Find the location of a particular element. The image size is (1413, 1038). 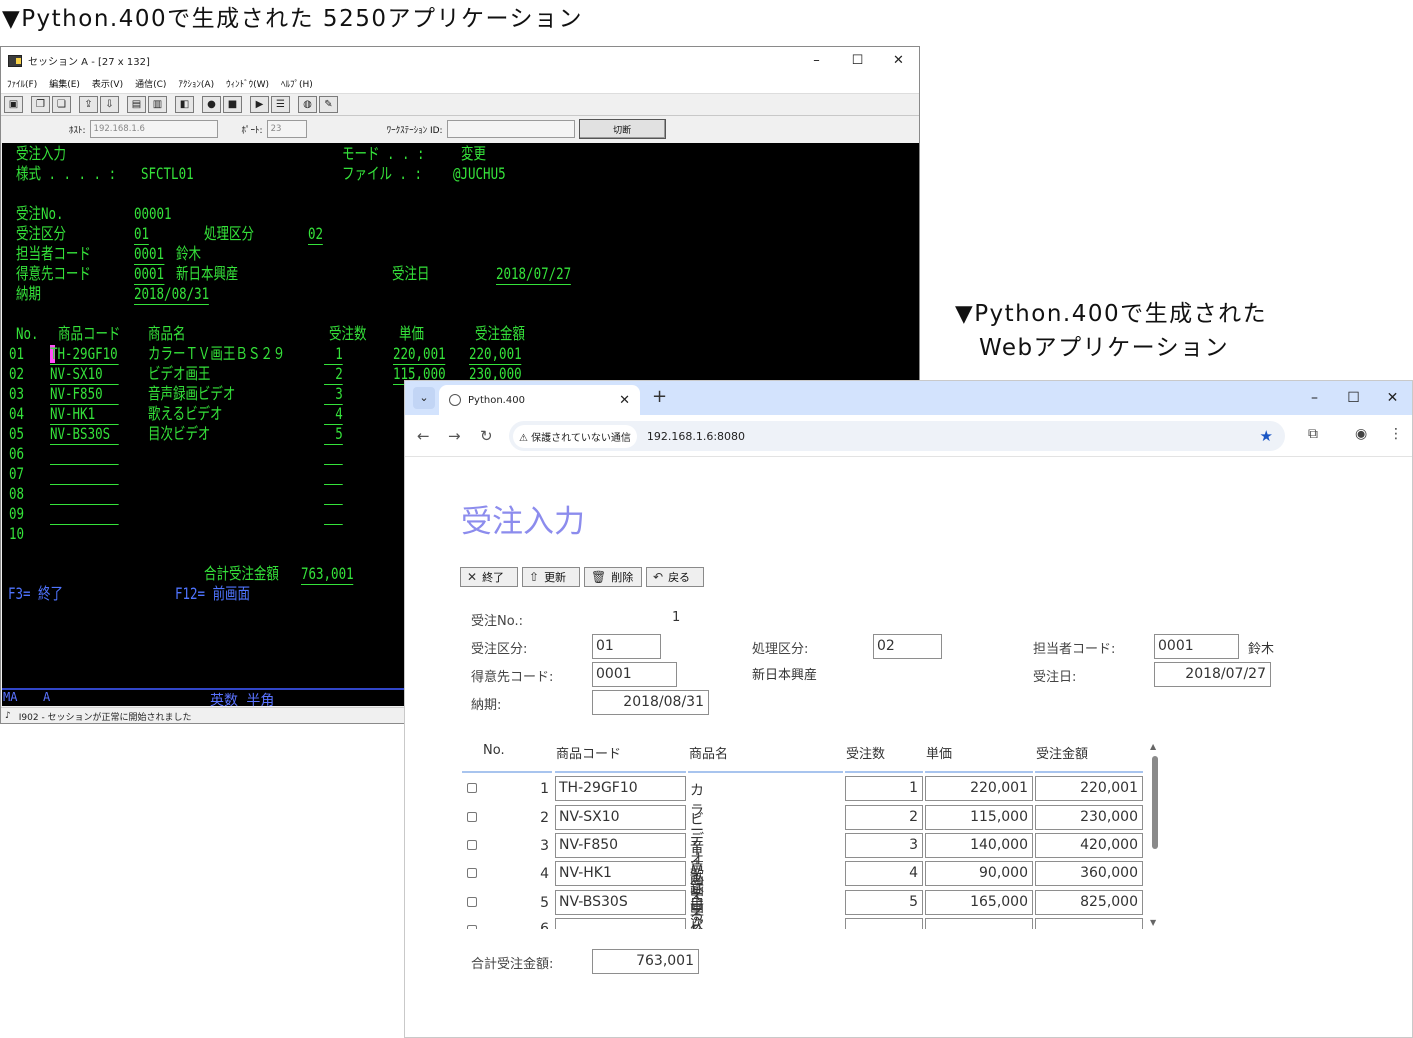

forward-icon: → is located at coordinates (454, 436).